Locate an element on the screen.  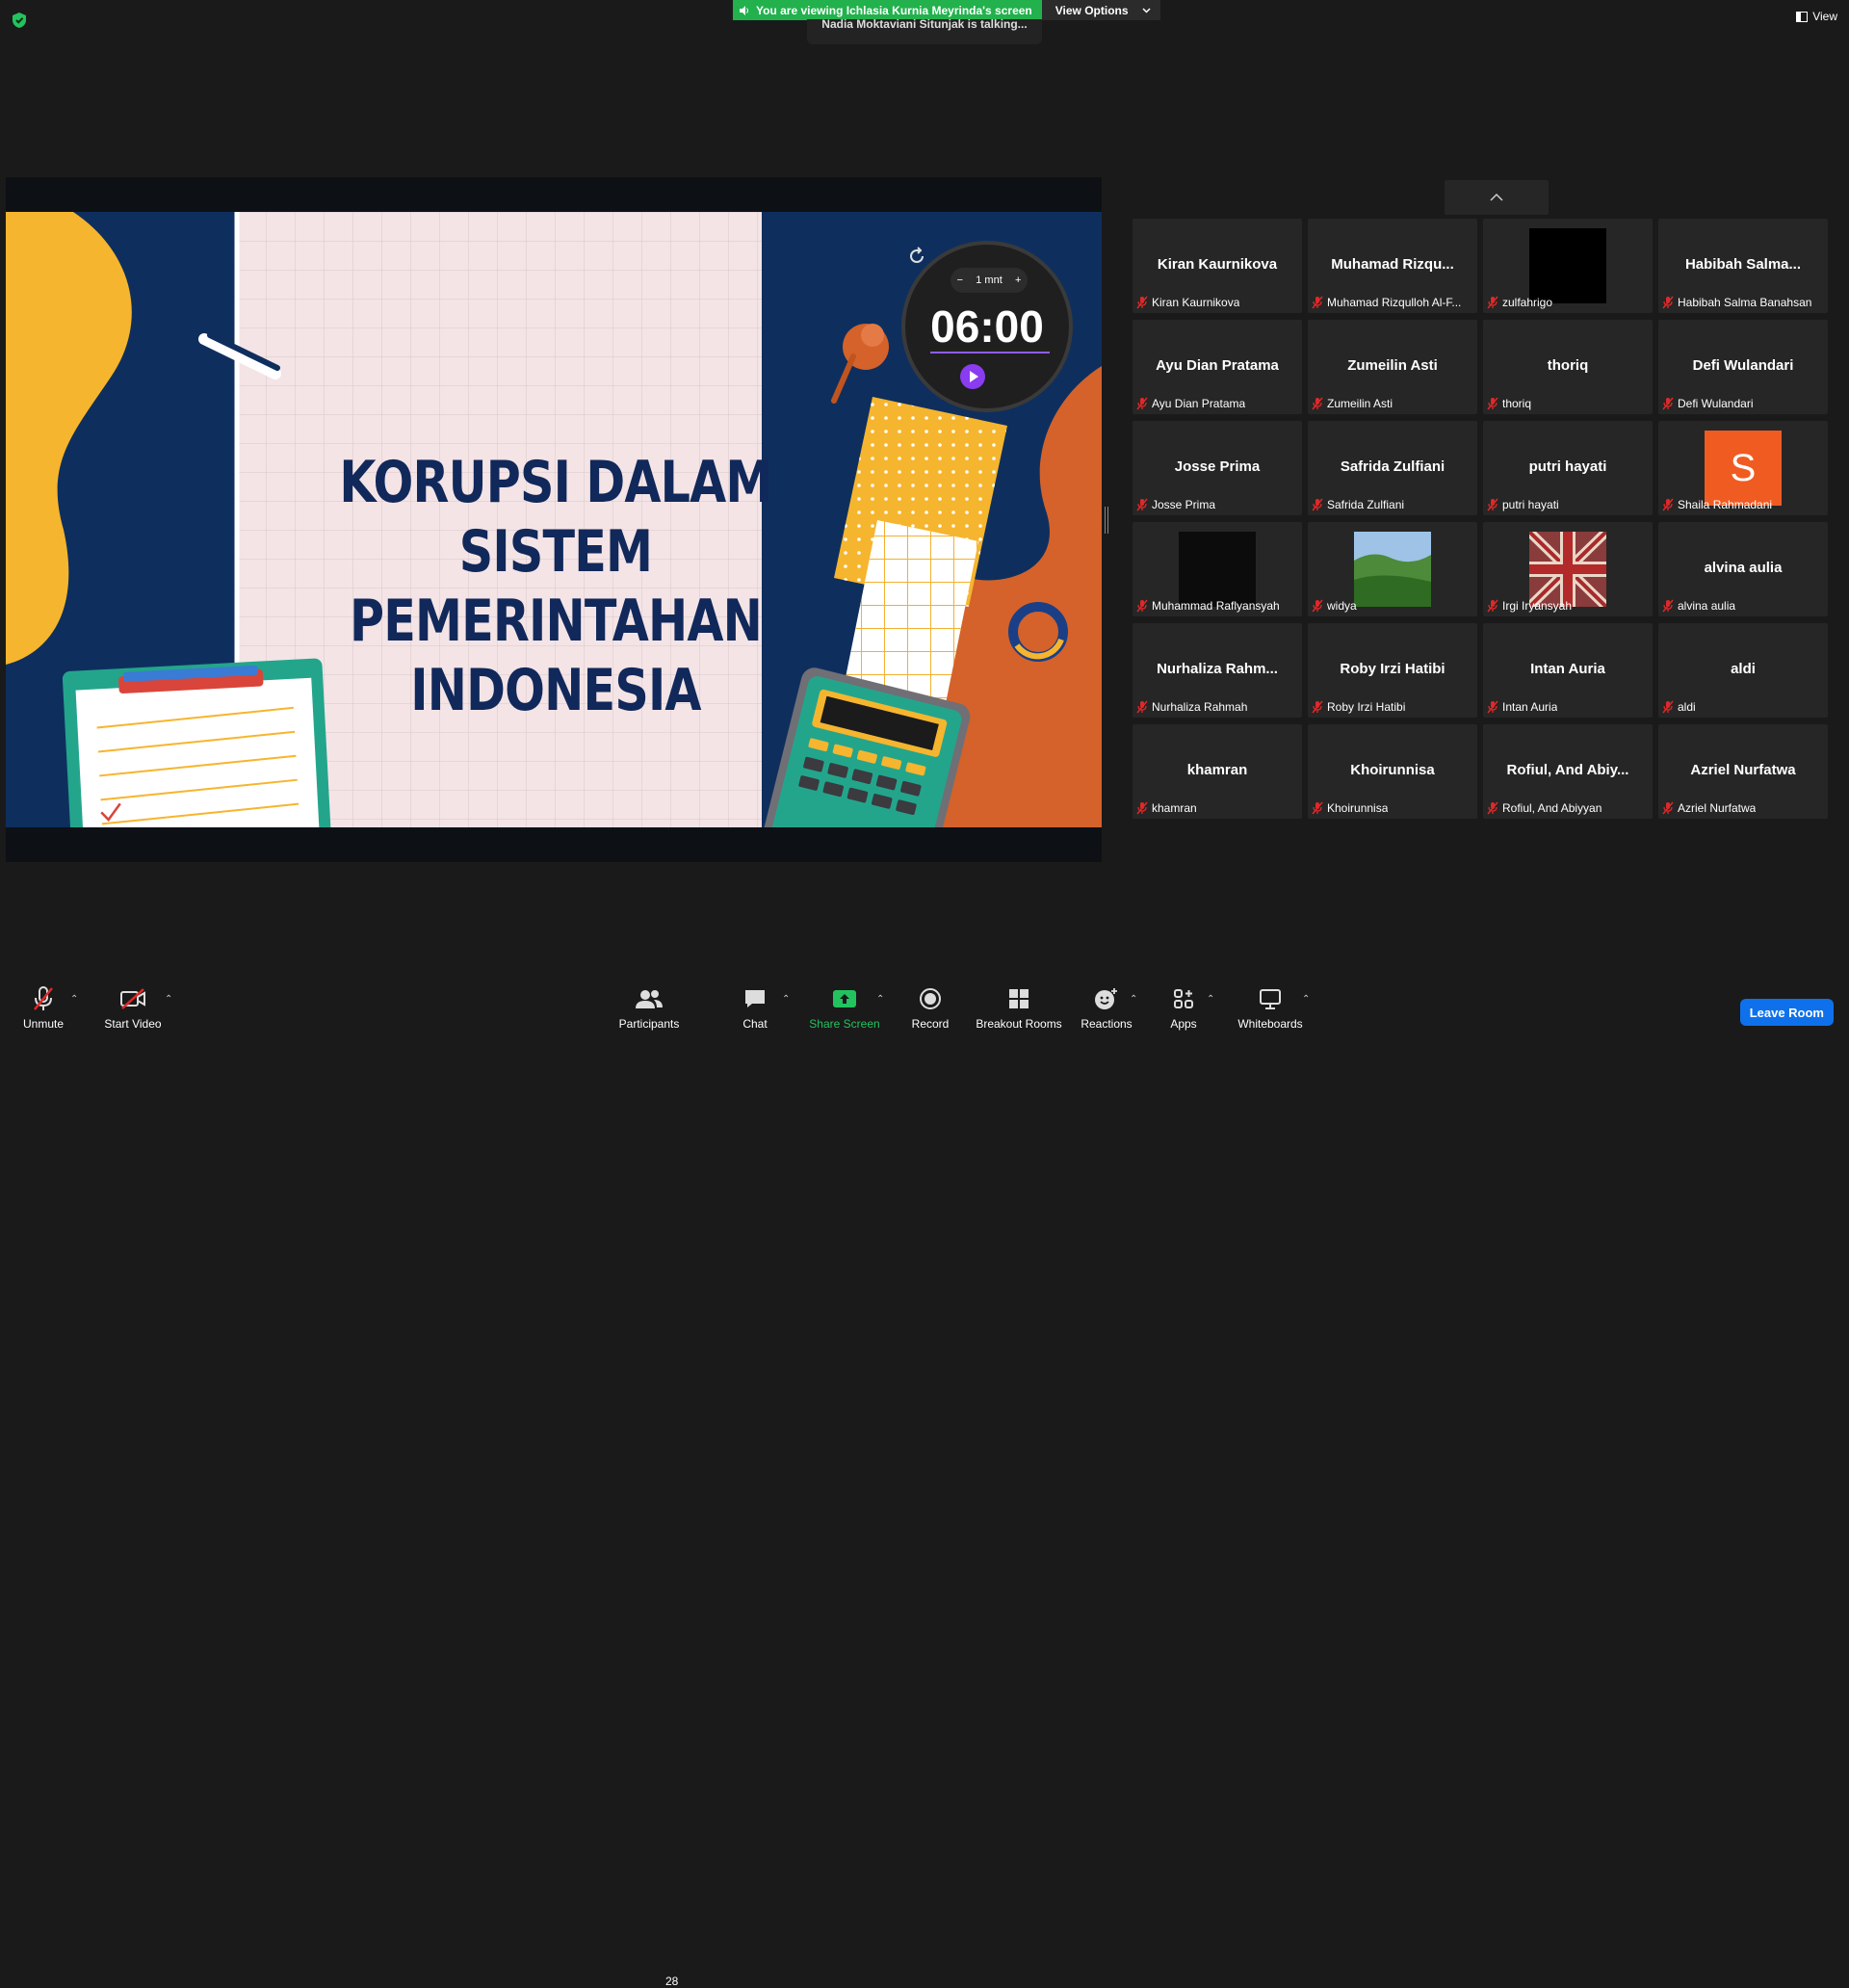
participant-name-label: khamran is located at coordinates (1217, 808).